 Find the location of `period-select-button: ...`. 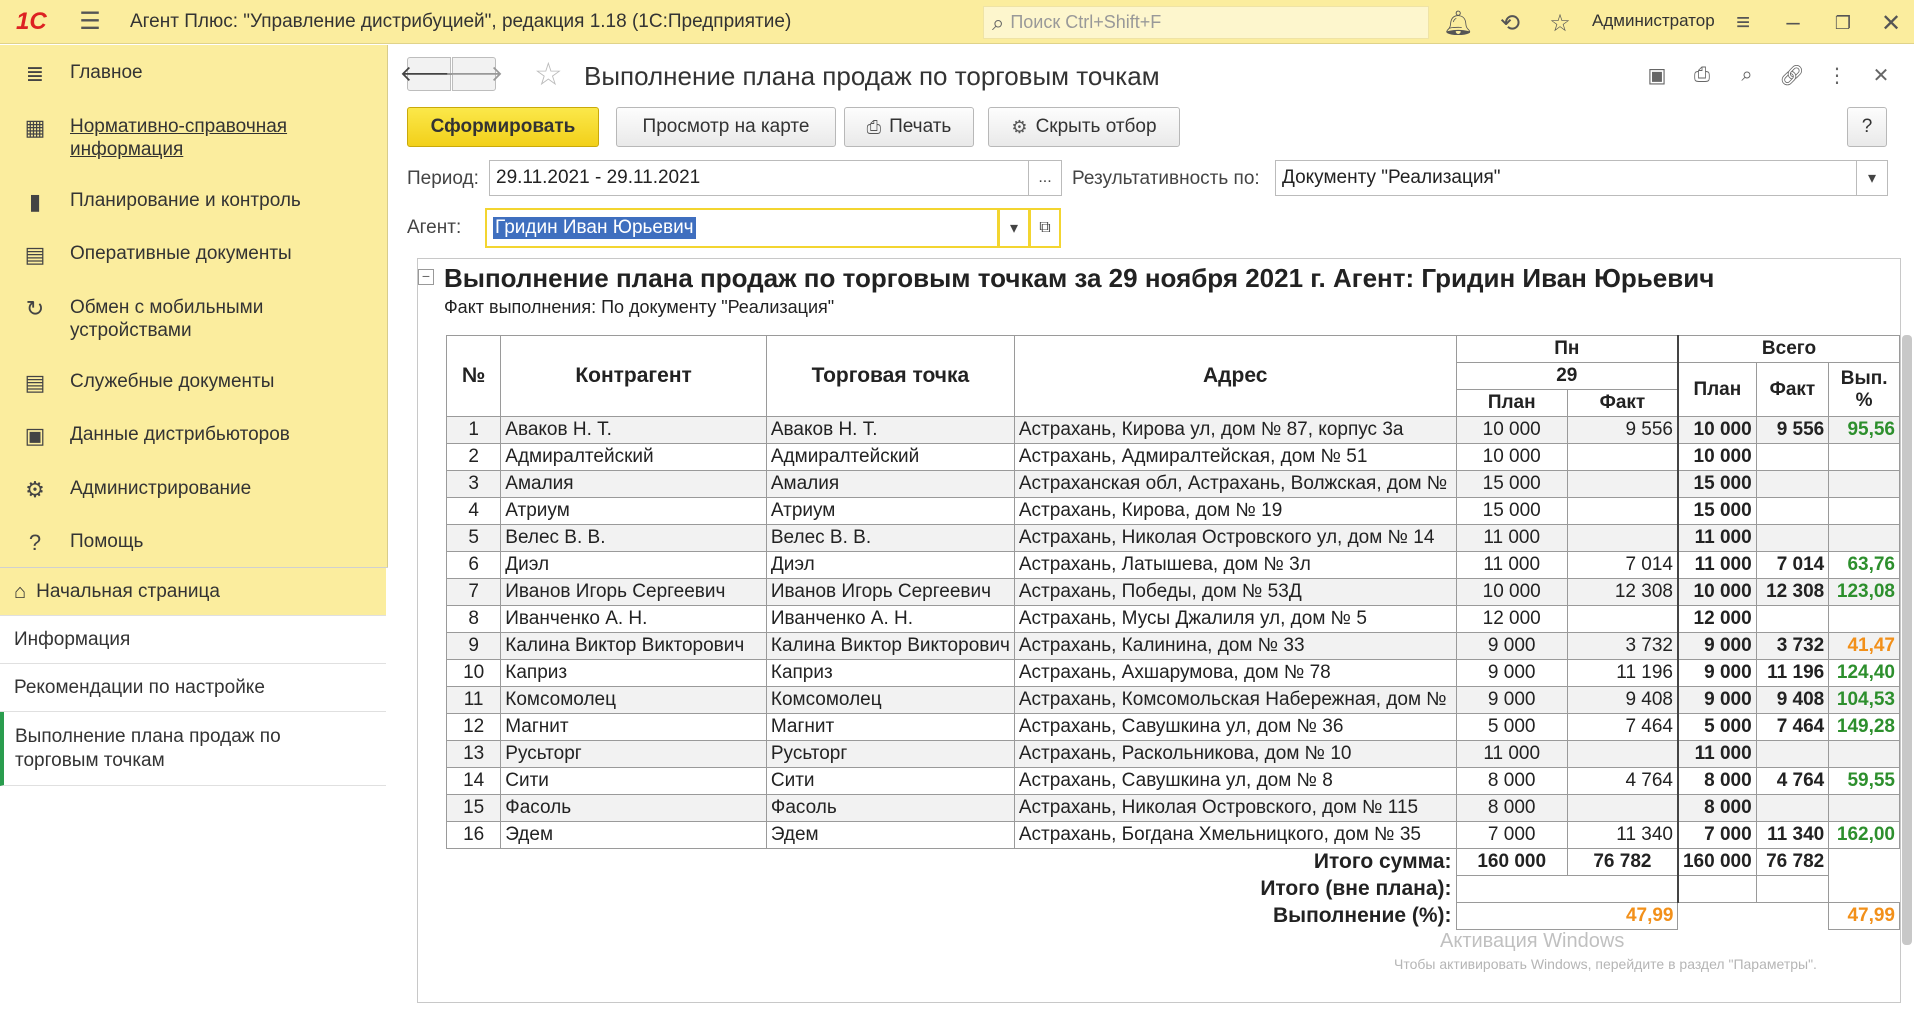

period-select-button: ... is located at coordinates (1045, 178).